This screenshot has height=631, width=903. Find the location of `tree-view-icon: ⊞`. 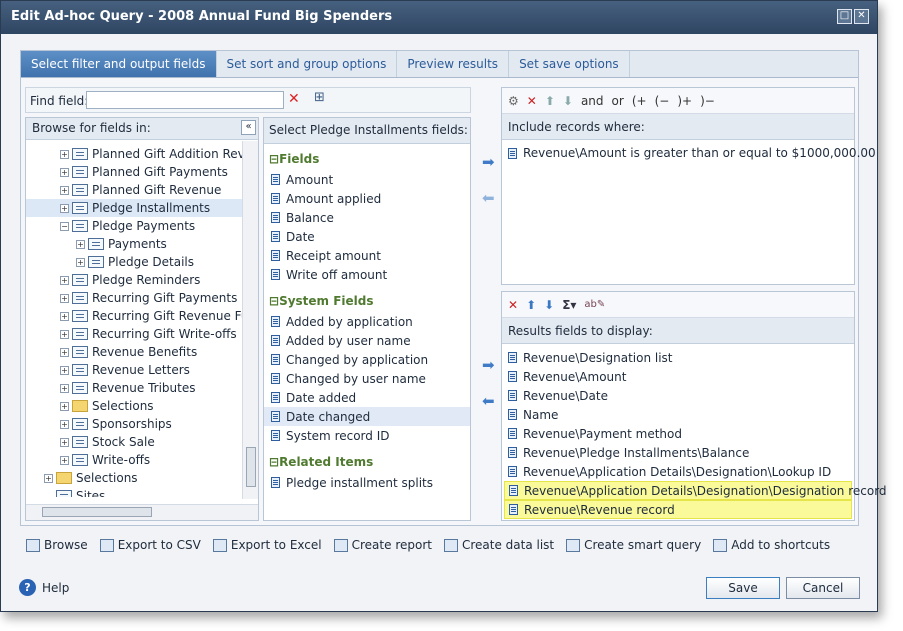

tree-view-icon: ⊞ is located at coordinates (319, 97).